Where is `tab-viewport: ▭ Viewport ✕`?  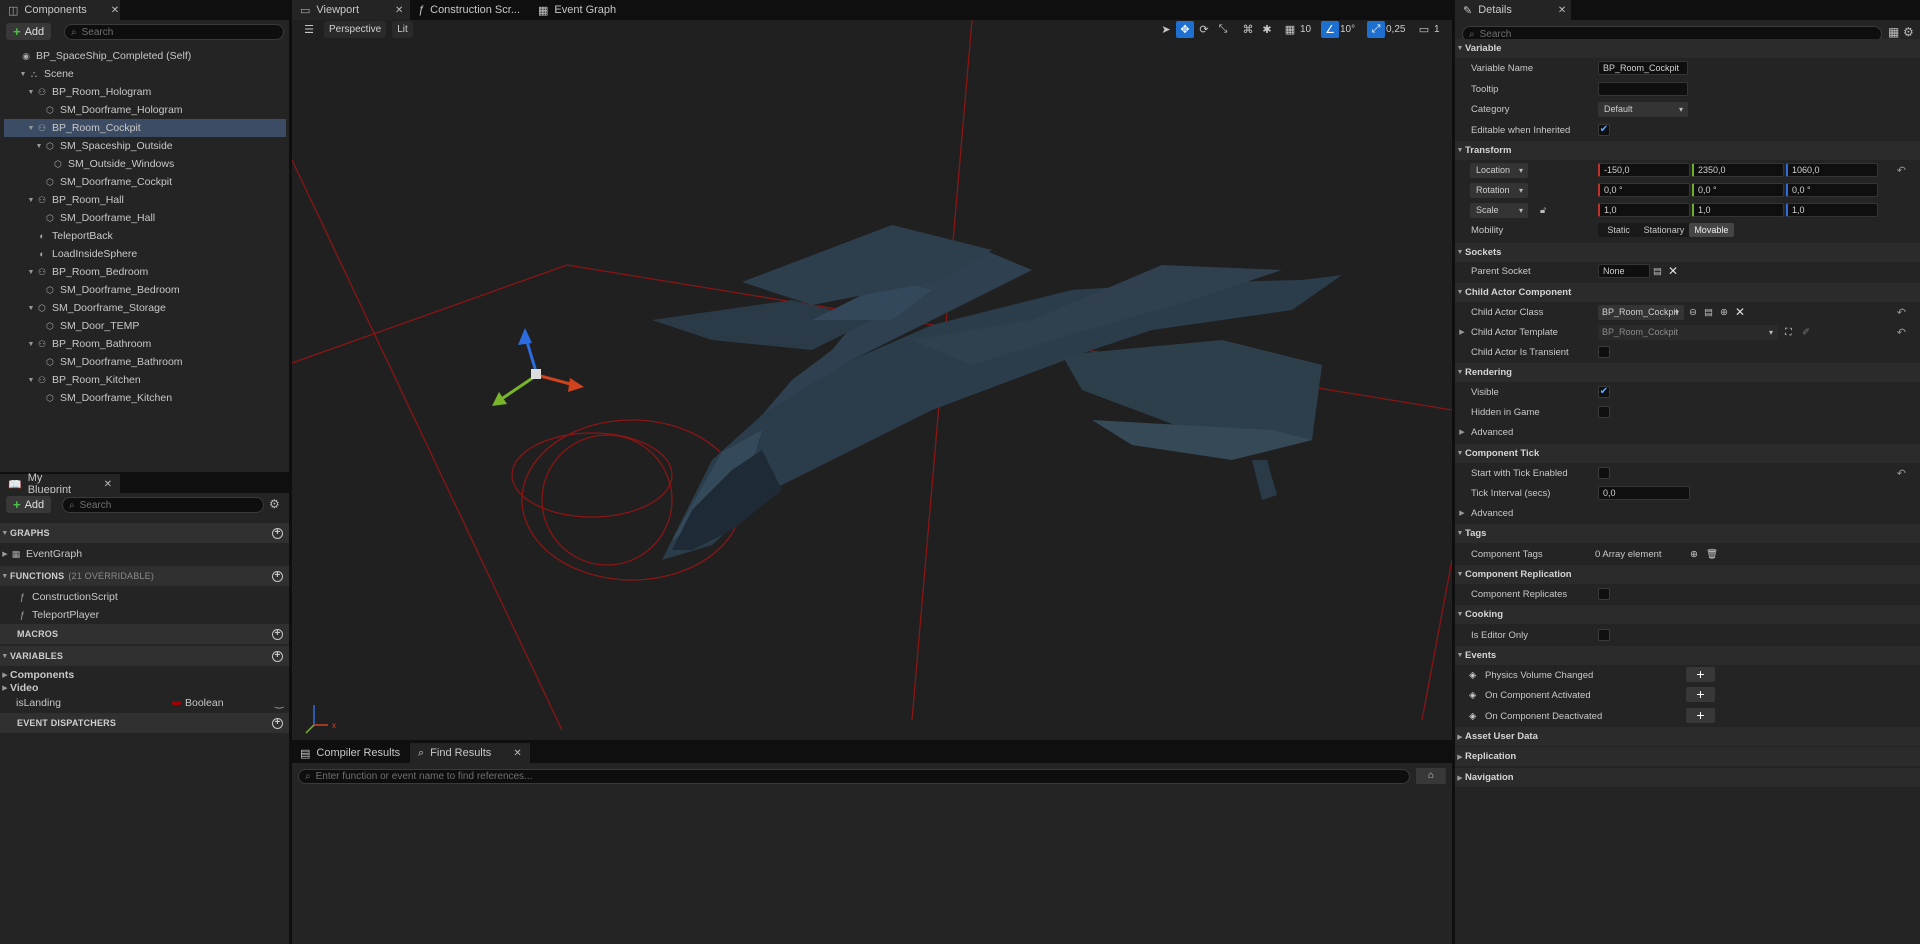 tab-viewport: ▭ Viewport ✕ is located at coordinates (351, 10).